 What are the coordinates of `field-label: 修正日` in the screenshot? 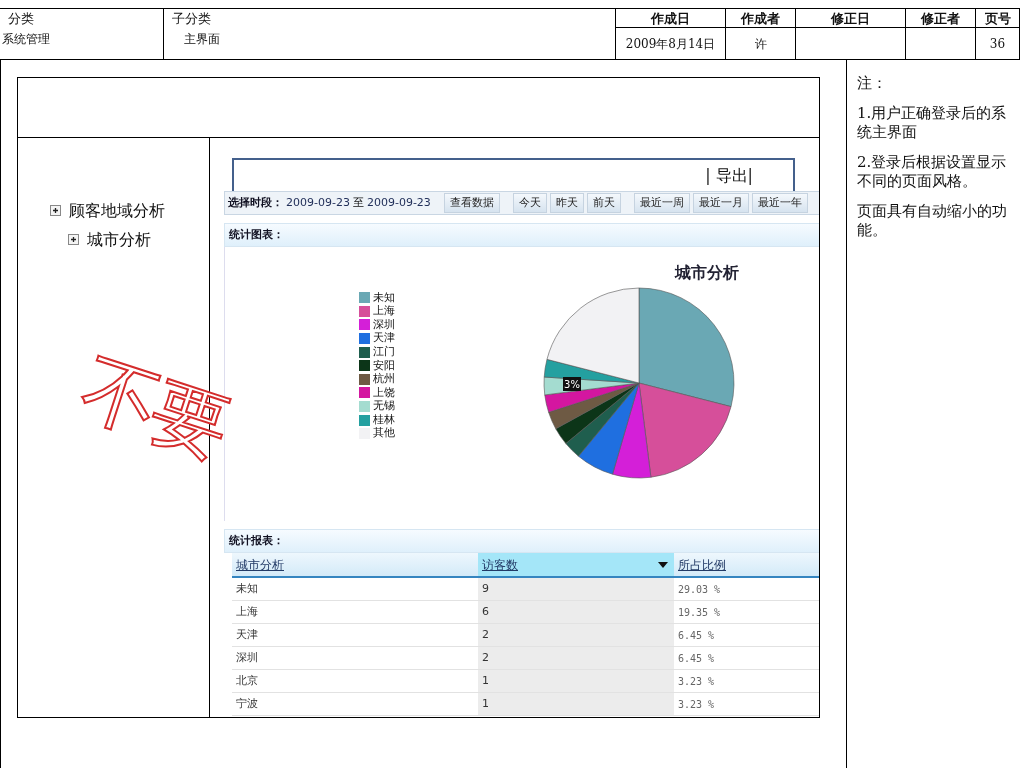 It's located at (850, 18).